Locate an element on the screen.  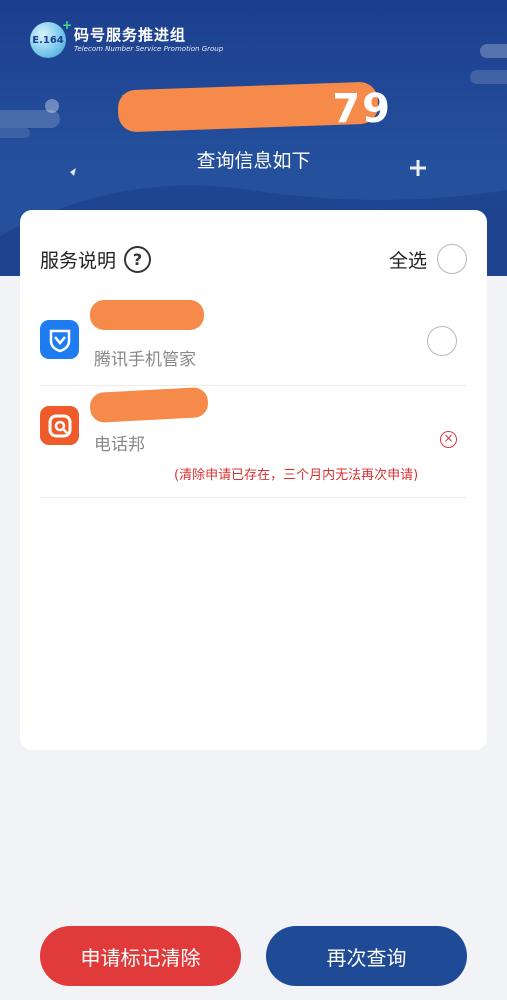
apply-clear-mark-button: 申请标记清除 is located at coordinates (140, 956).